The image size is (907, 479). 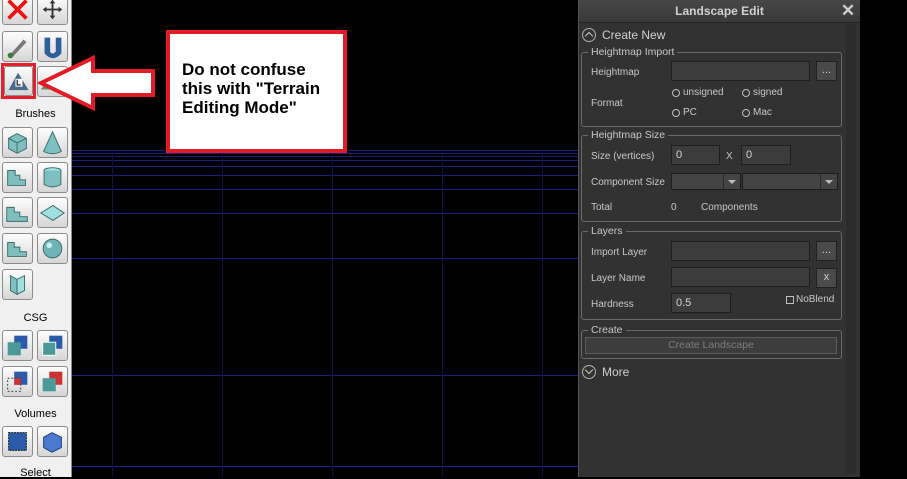 I want to click on annotation-line-1: Do not confuse, so click(x=244, y=69).